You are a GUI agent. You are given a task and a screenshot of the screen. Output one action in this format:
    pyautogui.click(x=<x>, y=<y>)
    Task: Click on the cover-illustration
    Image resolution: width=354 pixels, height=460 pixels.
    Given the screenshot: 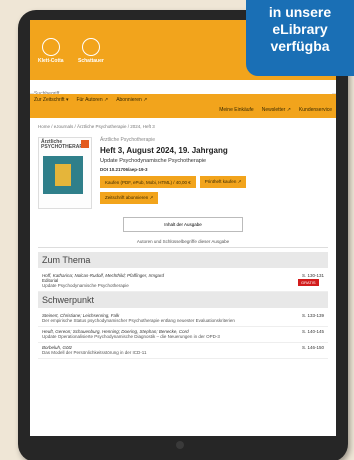 What is the action you would take?
    pyautogui.click(x=63, y=175)
    